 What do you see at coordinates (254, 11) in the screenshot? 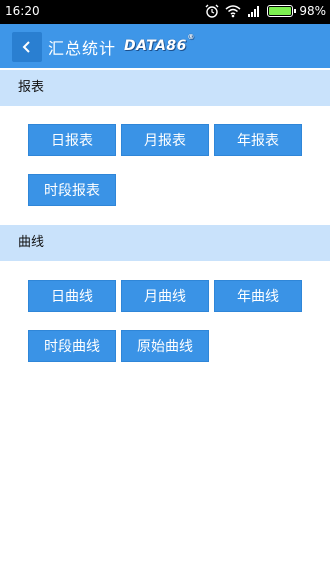
I see `signal-icon` at bounding box center [254, 11].